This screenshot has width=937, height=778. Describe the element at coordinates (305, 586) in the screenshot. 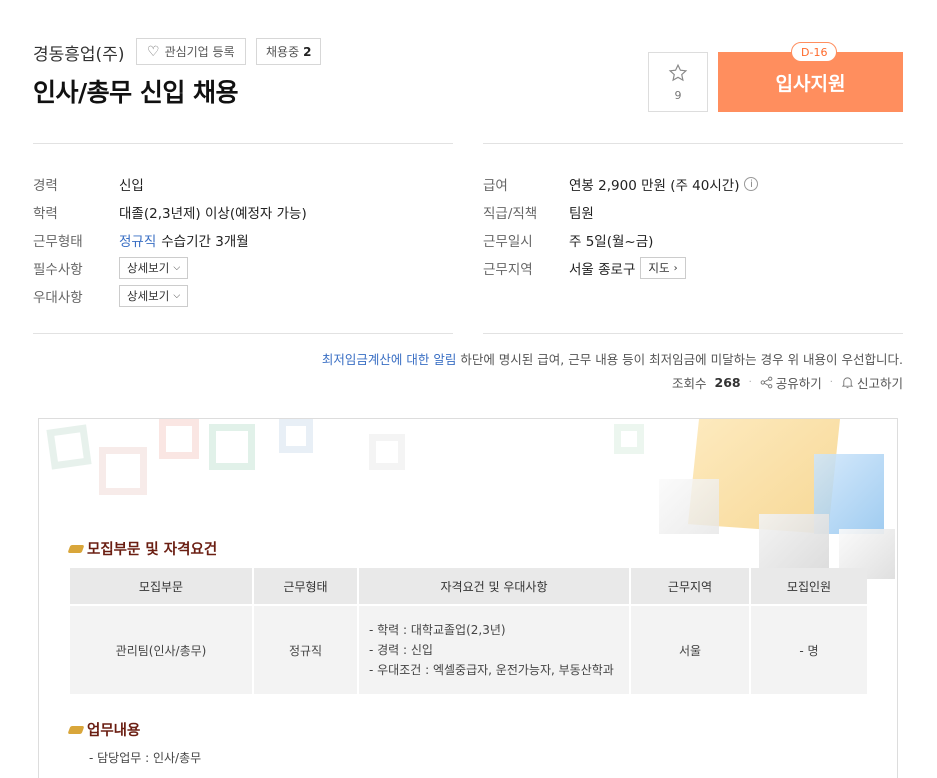

I see `column-header: 근무형태` at that location.